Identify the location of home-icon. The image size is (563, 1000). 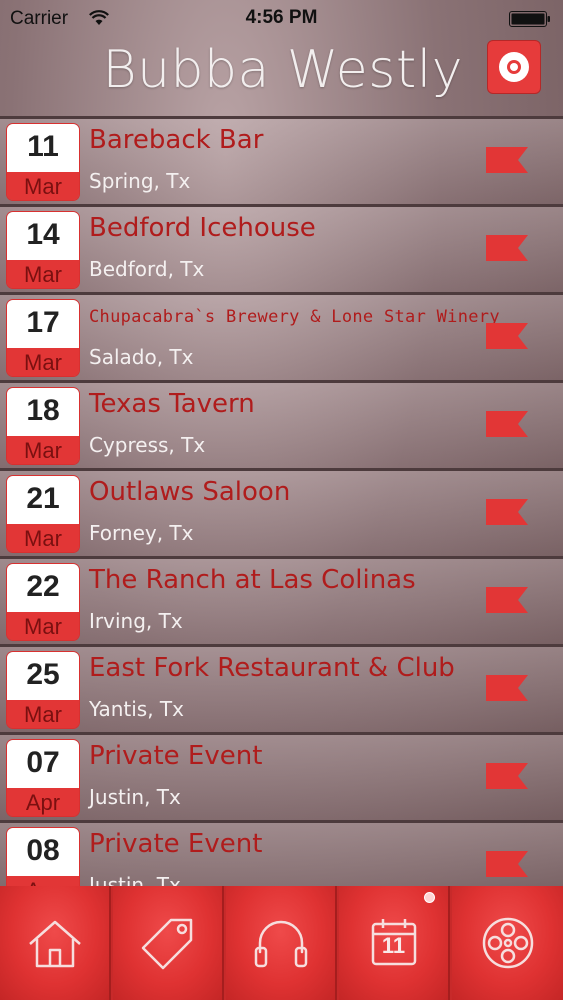
(54, 944).